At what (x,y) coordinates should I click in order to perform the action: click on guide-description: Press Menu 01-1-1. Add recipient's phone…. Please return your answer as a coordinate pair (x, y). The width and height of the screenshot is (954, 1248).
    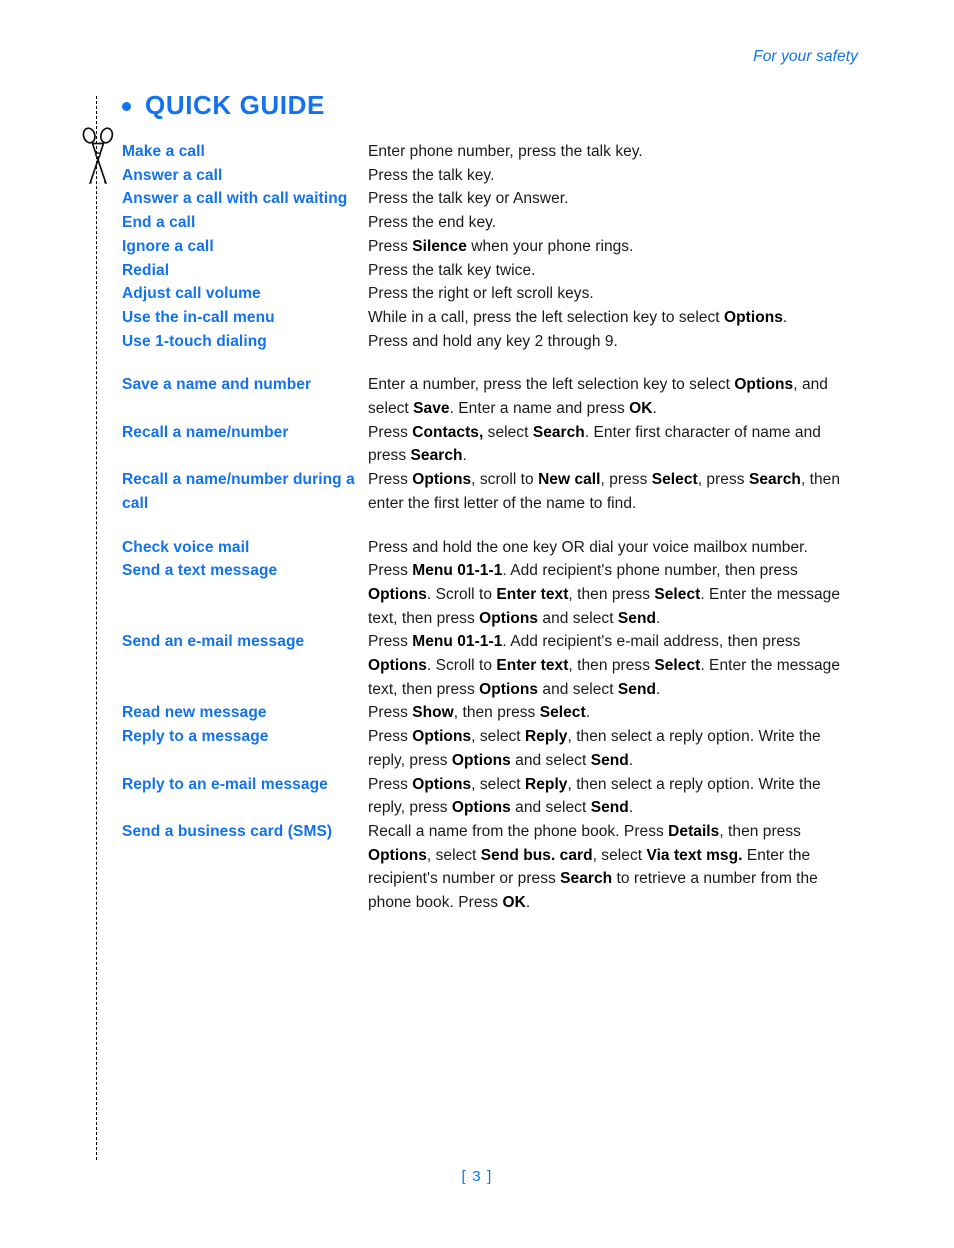
    Looking at the image, I should click on (604, 594).